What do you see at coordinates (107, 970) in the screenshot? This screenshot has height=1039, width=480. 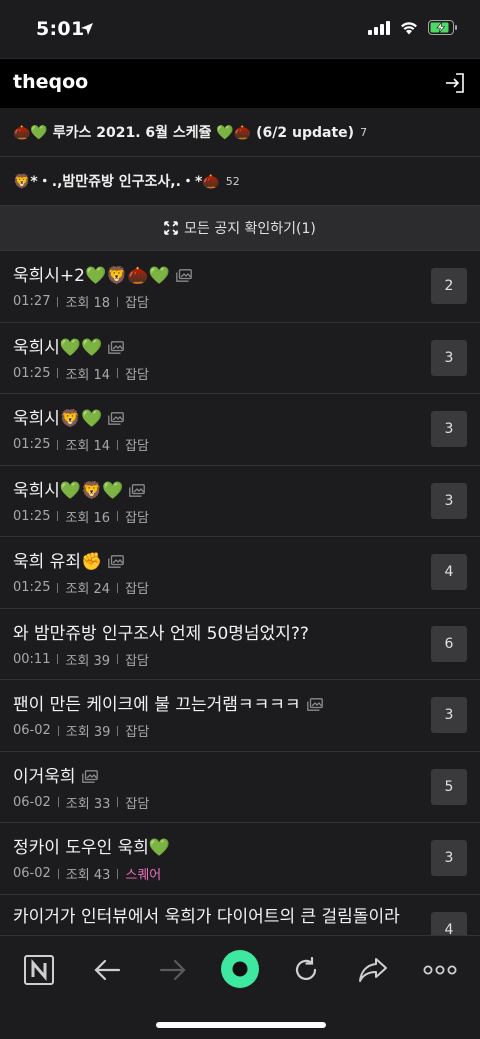 I see `back-button` at bounding box center [107, 970].